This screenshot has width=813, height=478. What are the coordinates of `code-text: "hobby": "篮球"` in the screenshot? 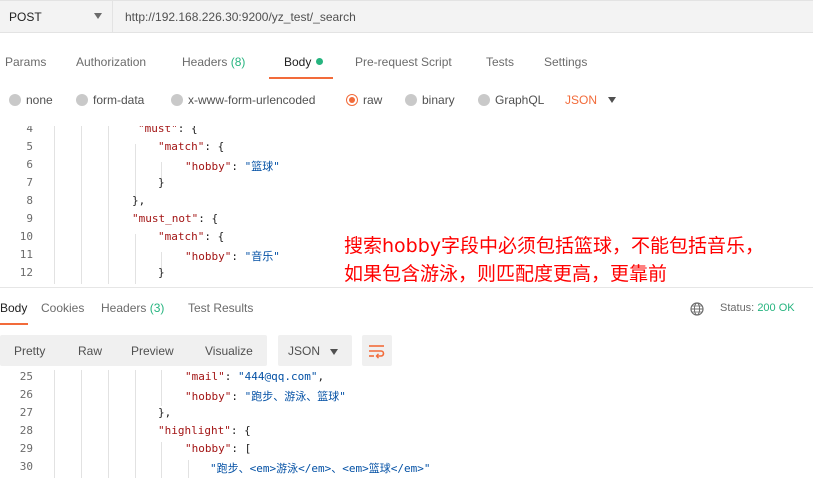 It's located at (232, 166).